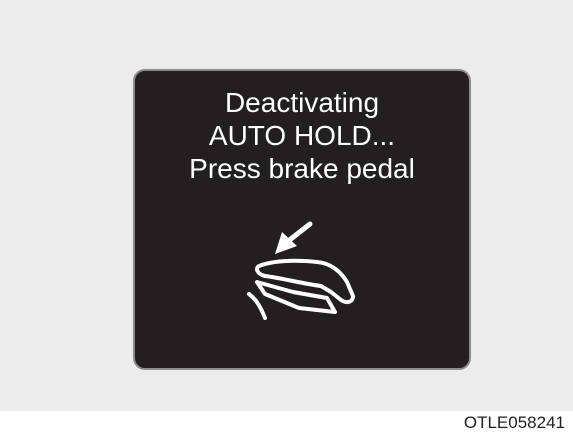 This screenshot has width=573, height=437. I want to click on message-line-3: Press brake pedal, so click(302, 168).